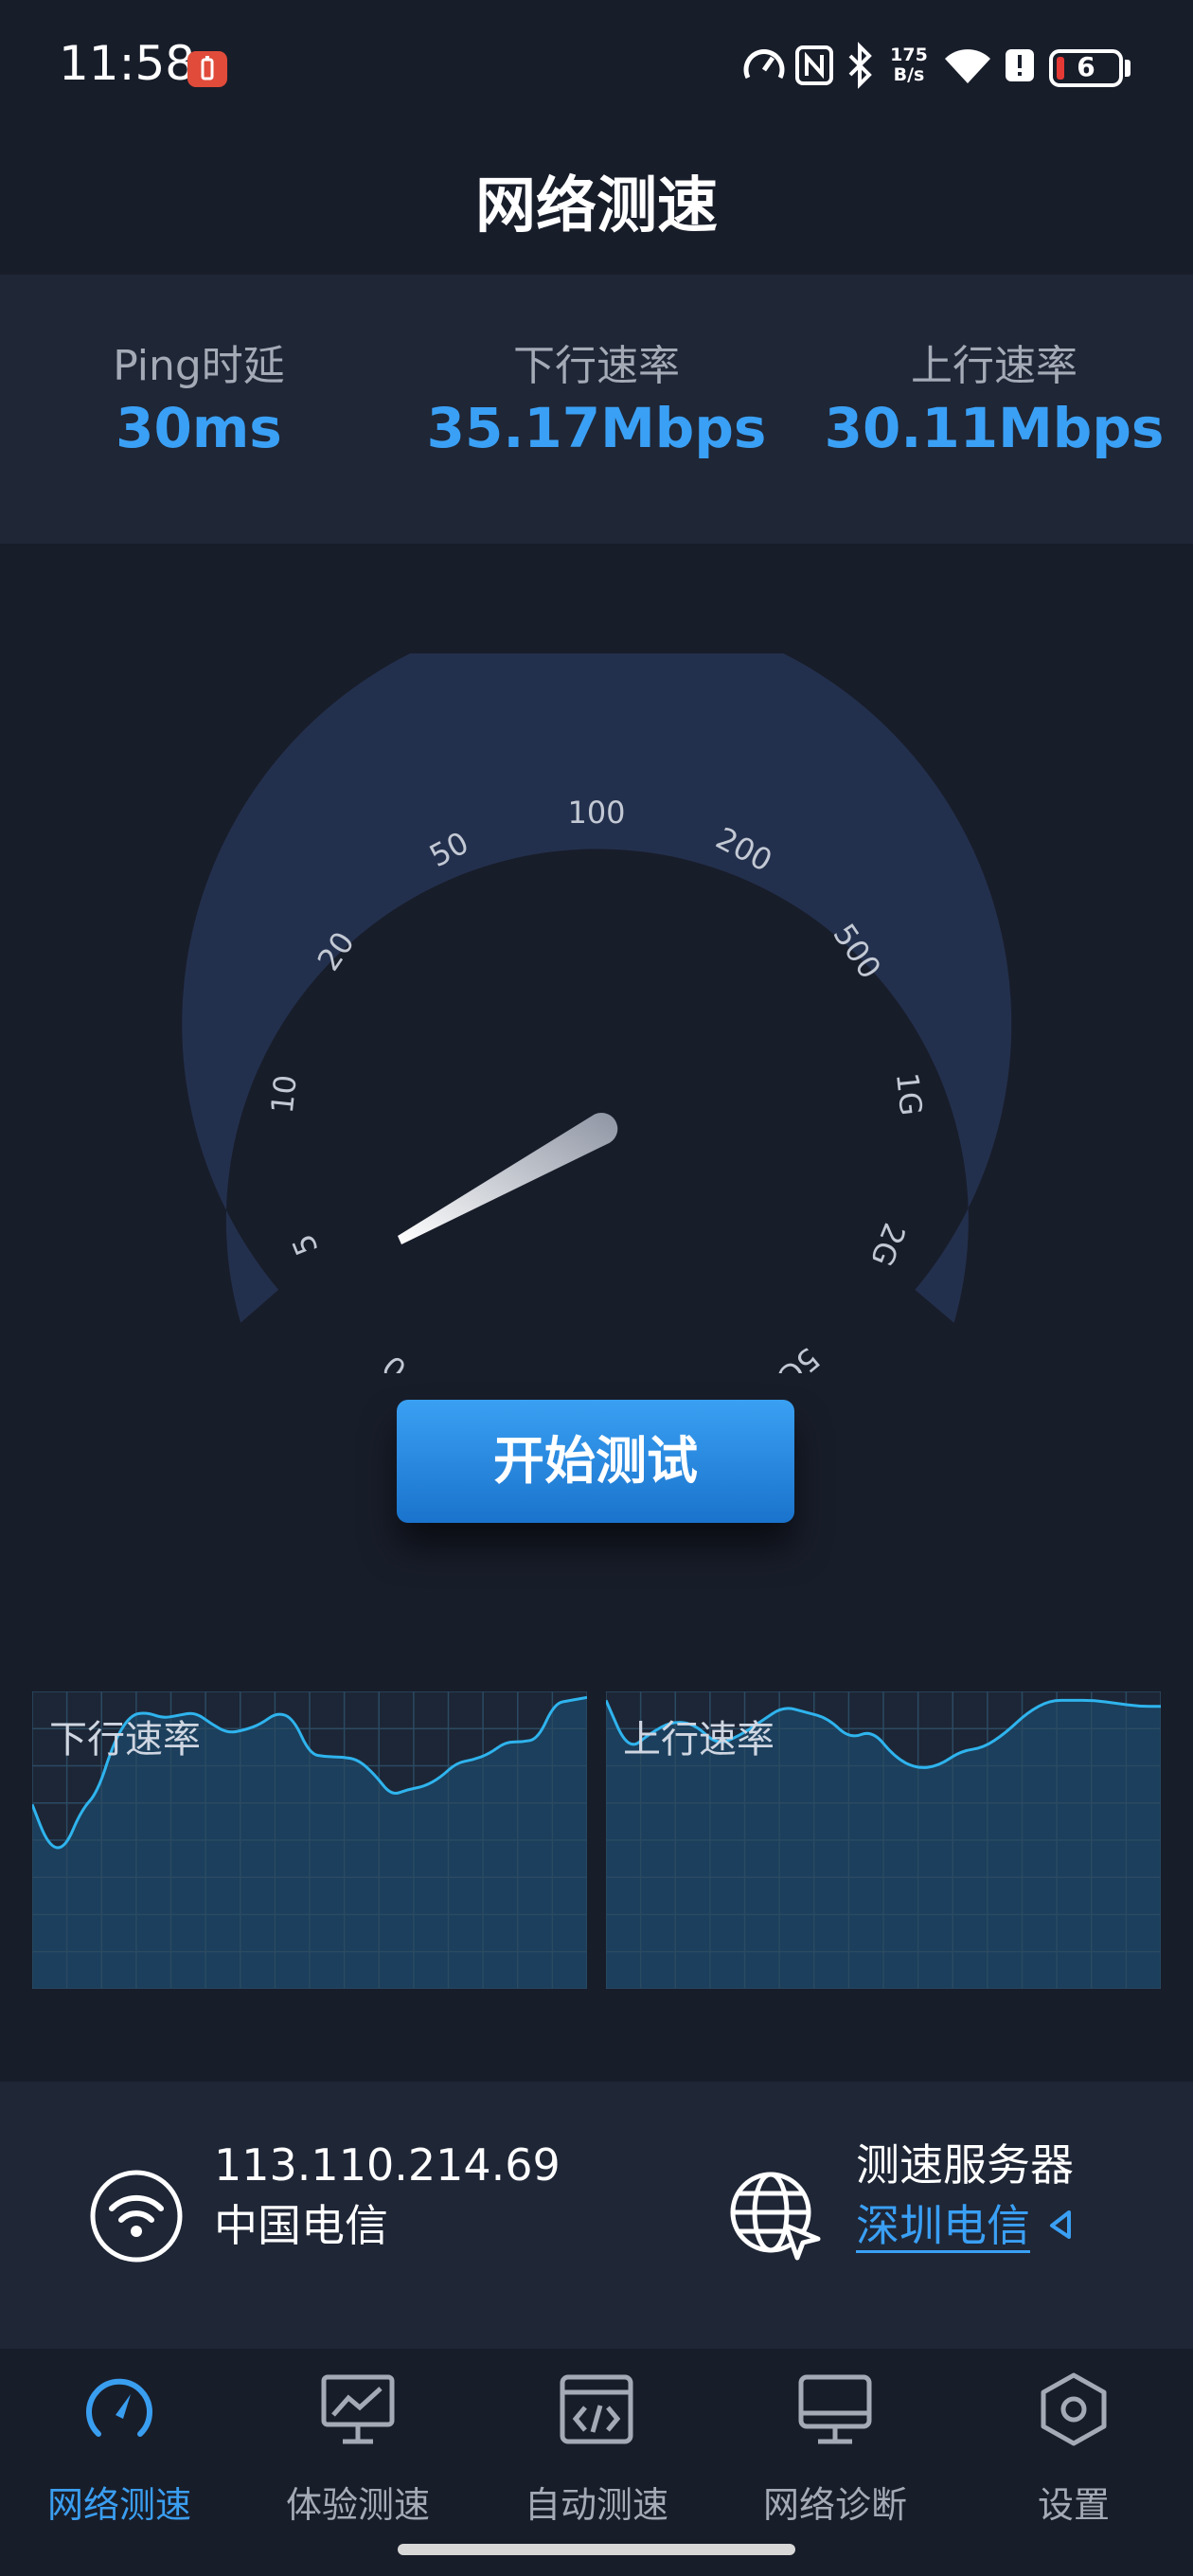 The image size is (1193, 2576). I want to click on gauge-tick-label: 10, so click(284, 1094).